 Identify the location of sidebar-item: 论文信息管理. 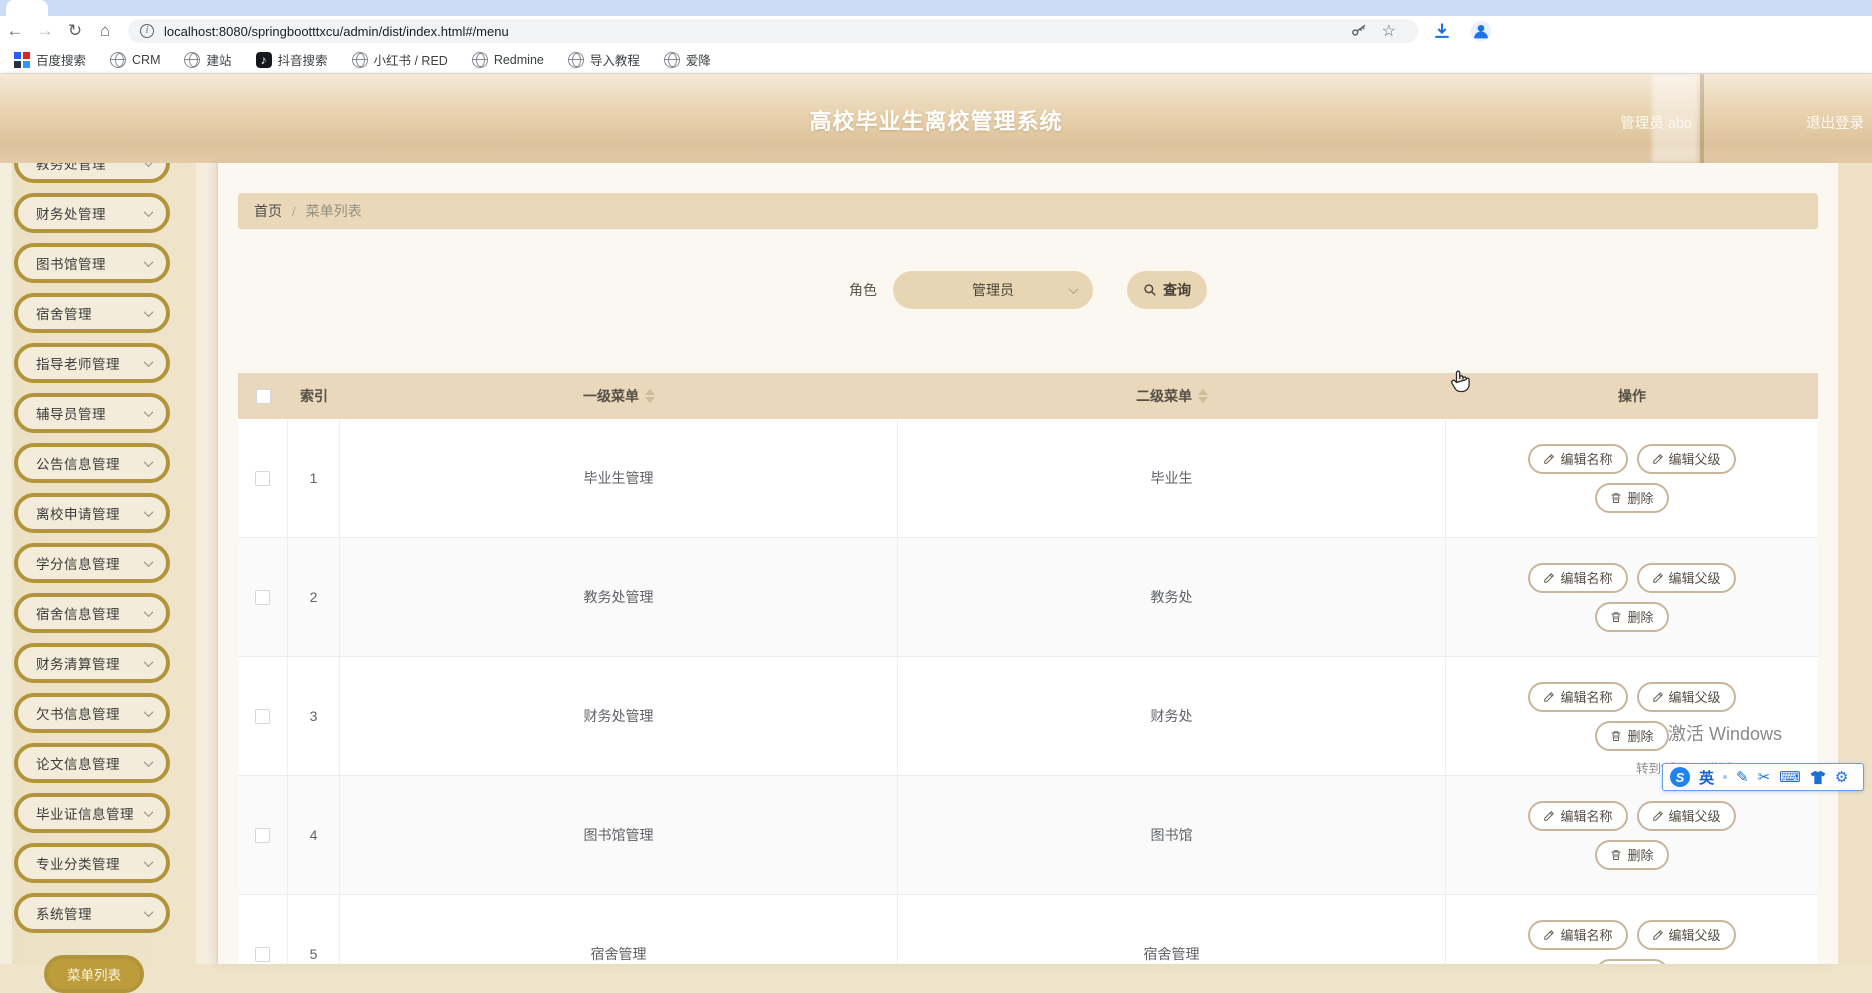
(92, 763).